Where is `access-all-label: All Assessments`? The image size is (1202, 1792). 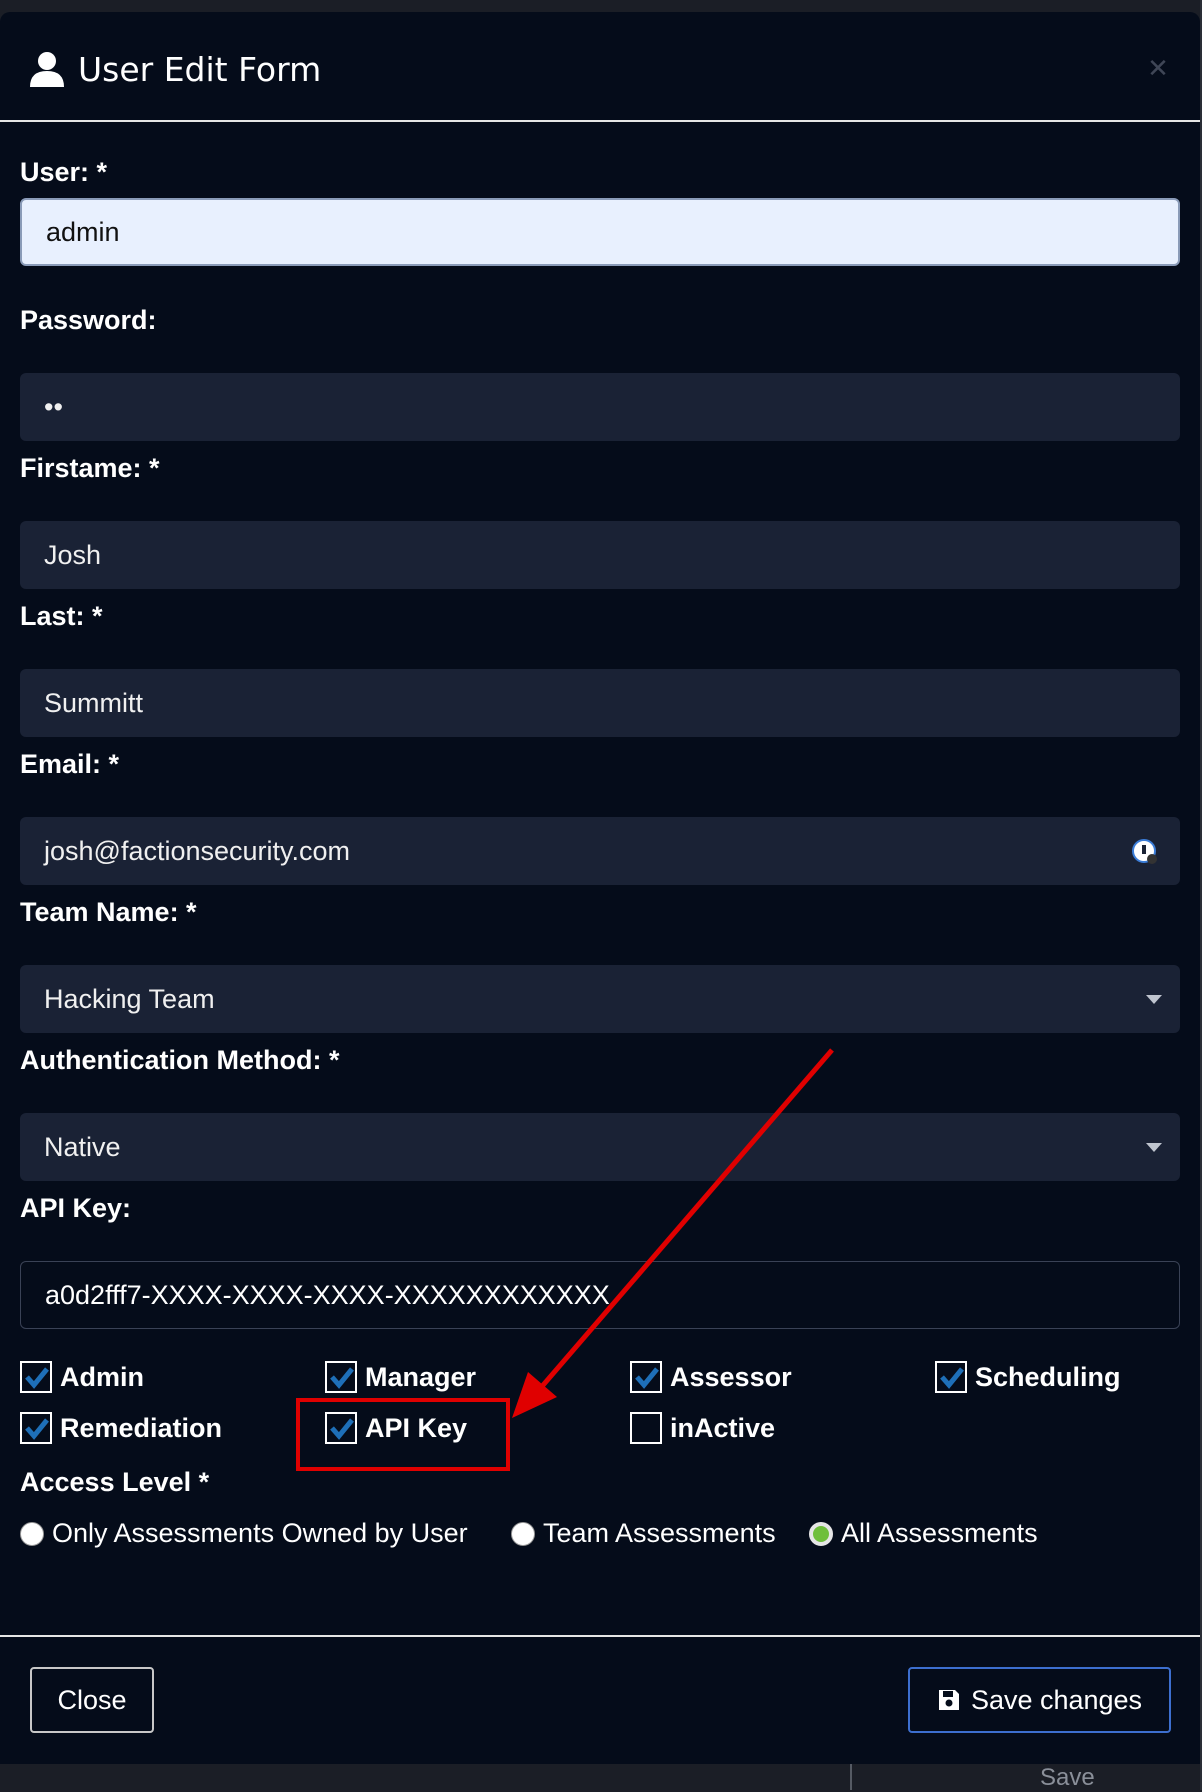 access-all-label: All Assessments is located at coordinates (939, 1533).